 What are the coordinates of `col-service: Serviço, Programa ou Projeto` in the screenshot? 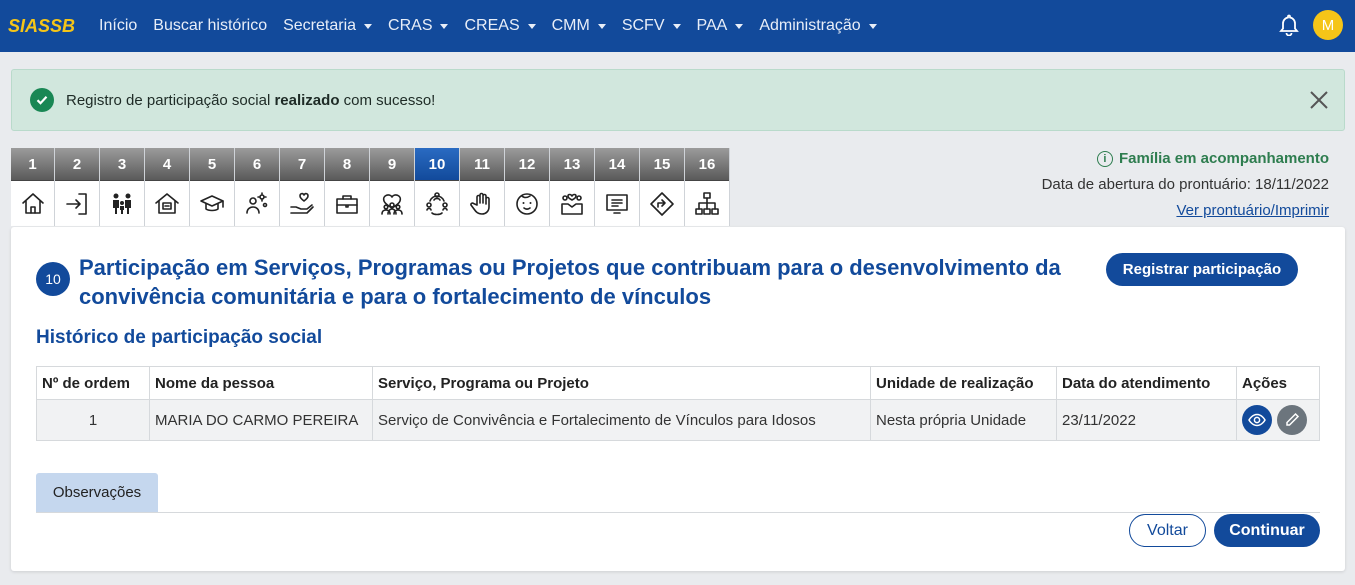 It's located at (621, 383).